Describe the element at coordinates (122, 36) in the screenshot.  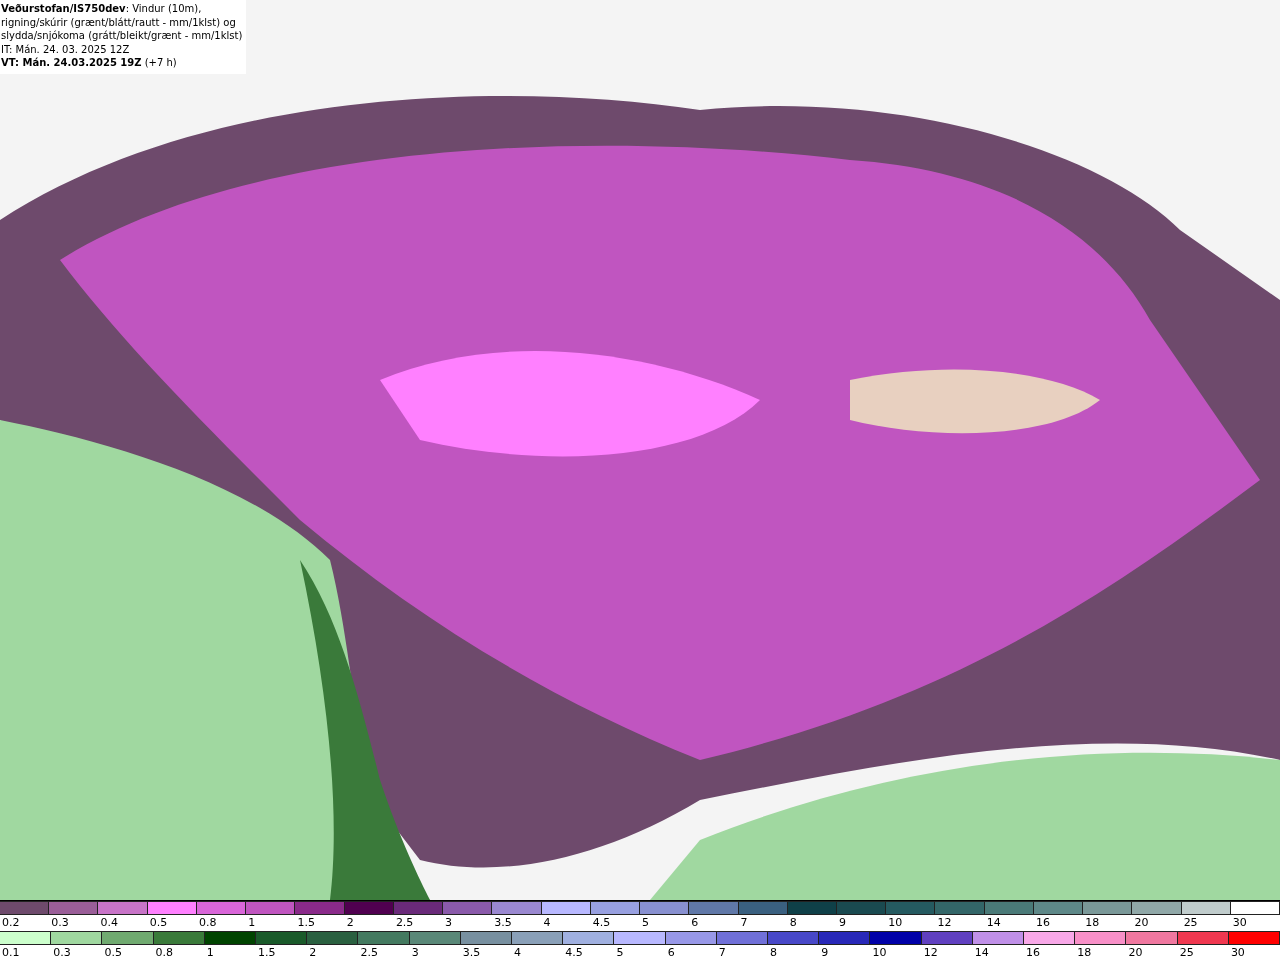
I see `title-line: slydda/snjókoma (grátt/bleikt/grænt - mm/1klst)` at that location.